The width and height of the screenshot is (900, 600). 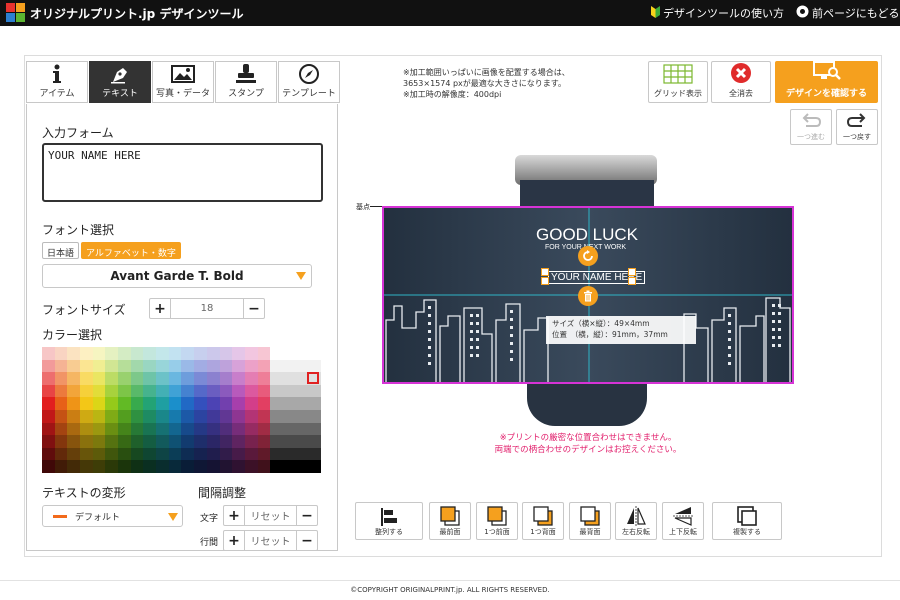 What do you see at coordinates (497, 521) in the screenshot?
I see `bring-forward-button: 1つ前面` at bounding box center [497, 521].